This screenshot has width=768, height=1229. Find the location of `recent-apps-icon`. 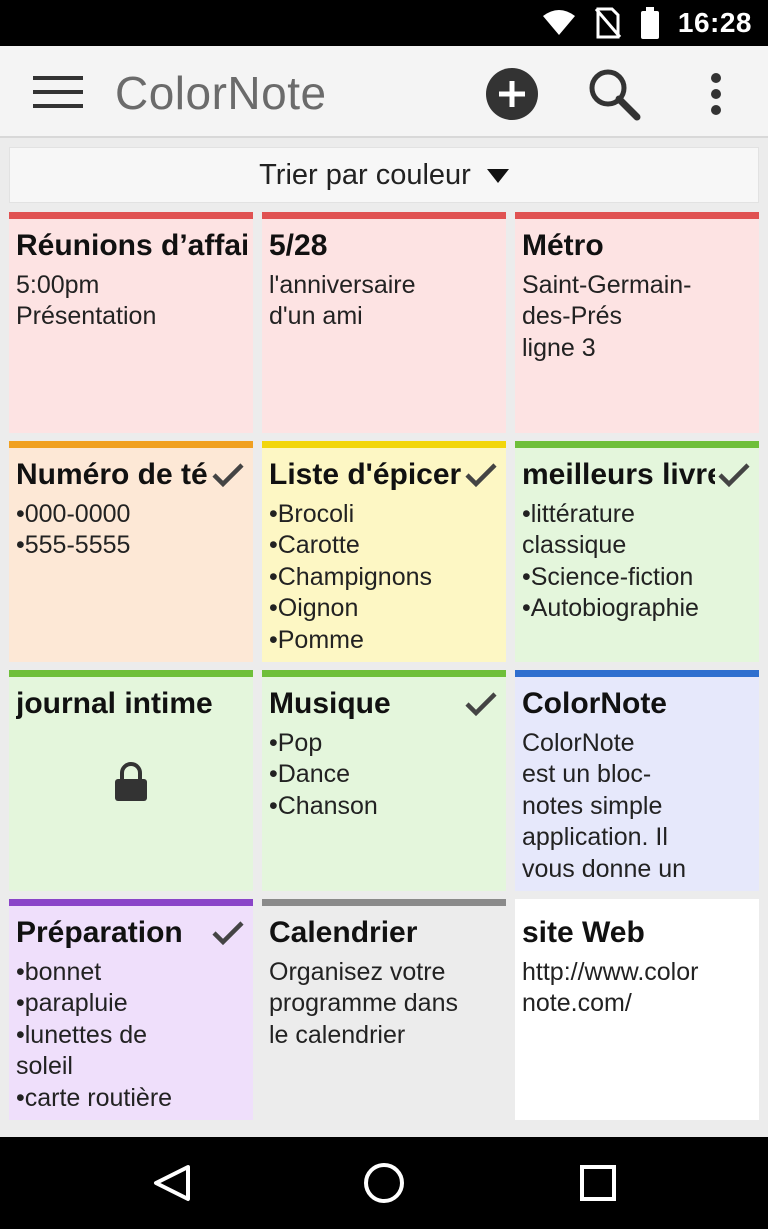

recent-apps-icon is located at coordinates (598, 1183).